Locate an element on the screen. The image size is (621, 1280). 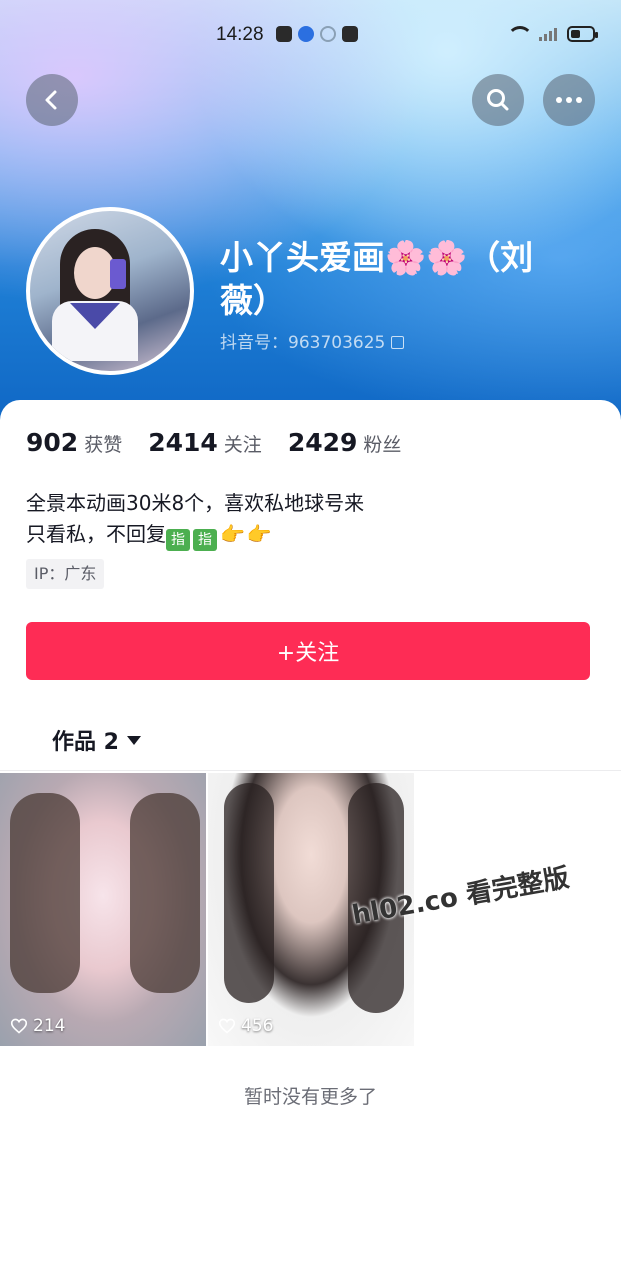
bio-line-1: 全景本动画30米8个，喜欢私地球号来 is located at coordinates (195, 503).